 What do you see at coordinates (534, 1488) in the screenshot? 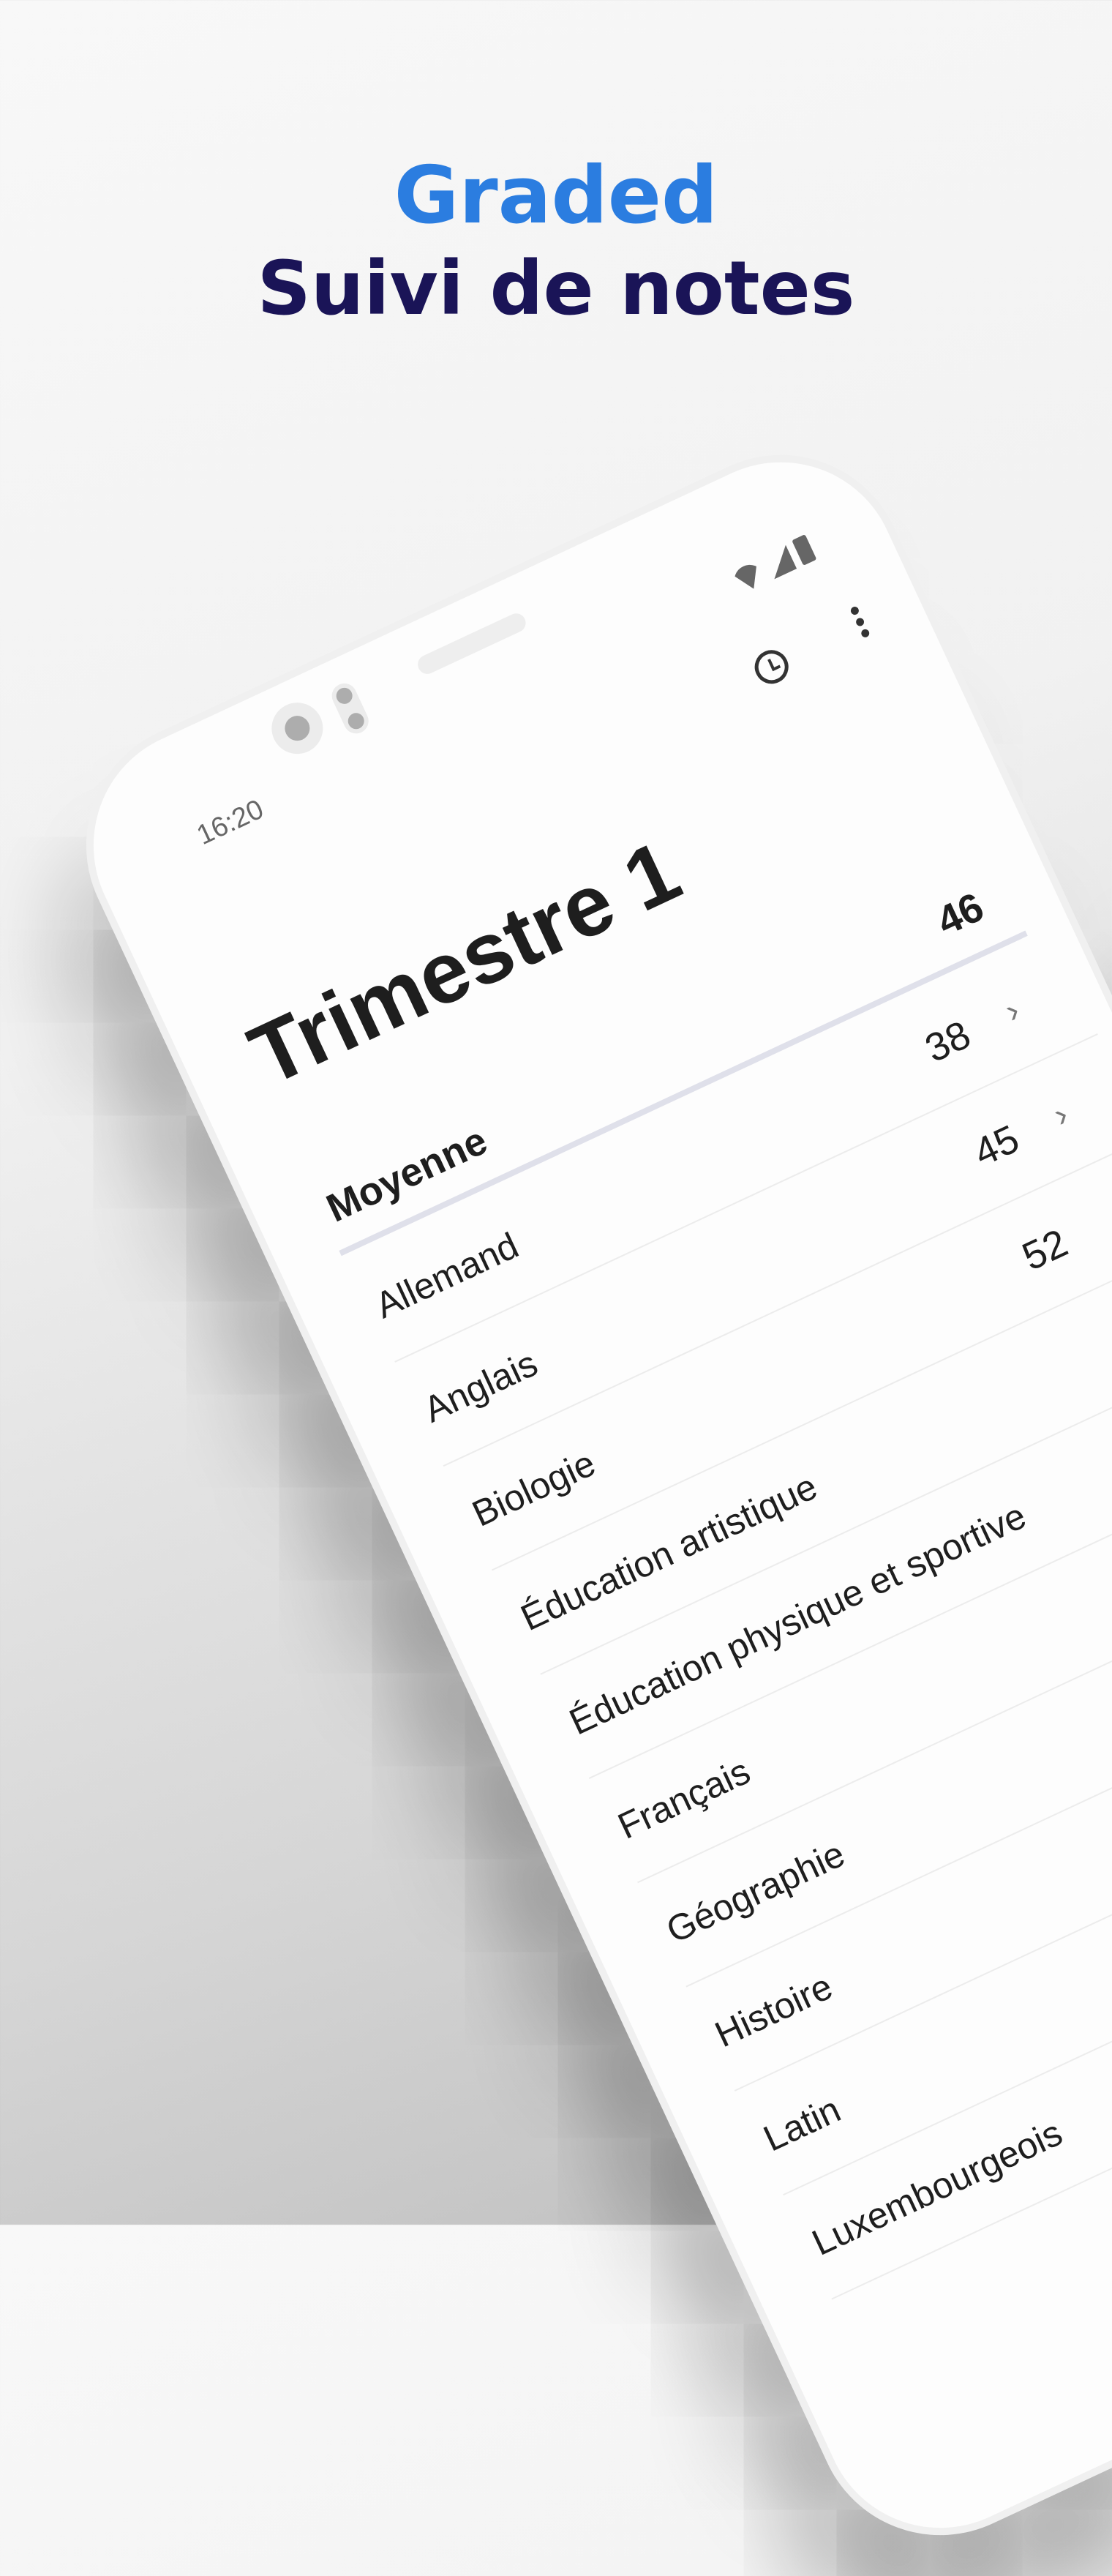
I see `subject-name: Biologie` at bounding box center [534, 1488].